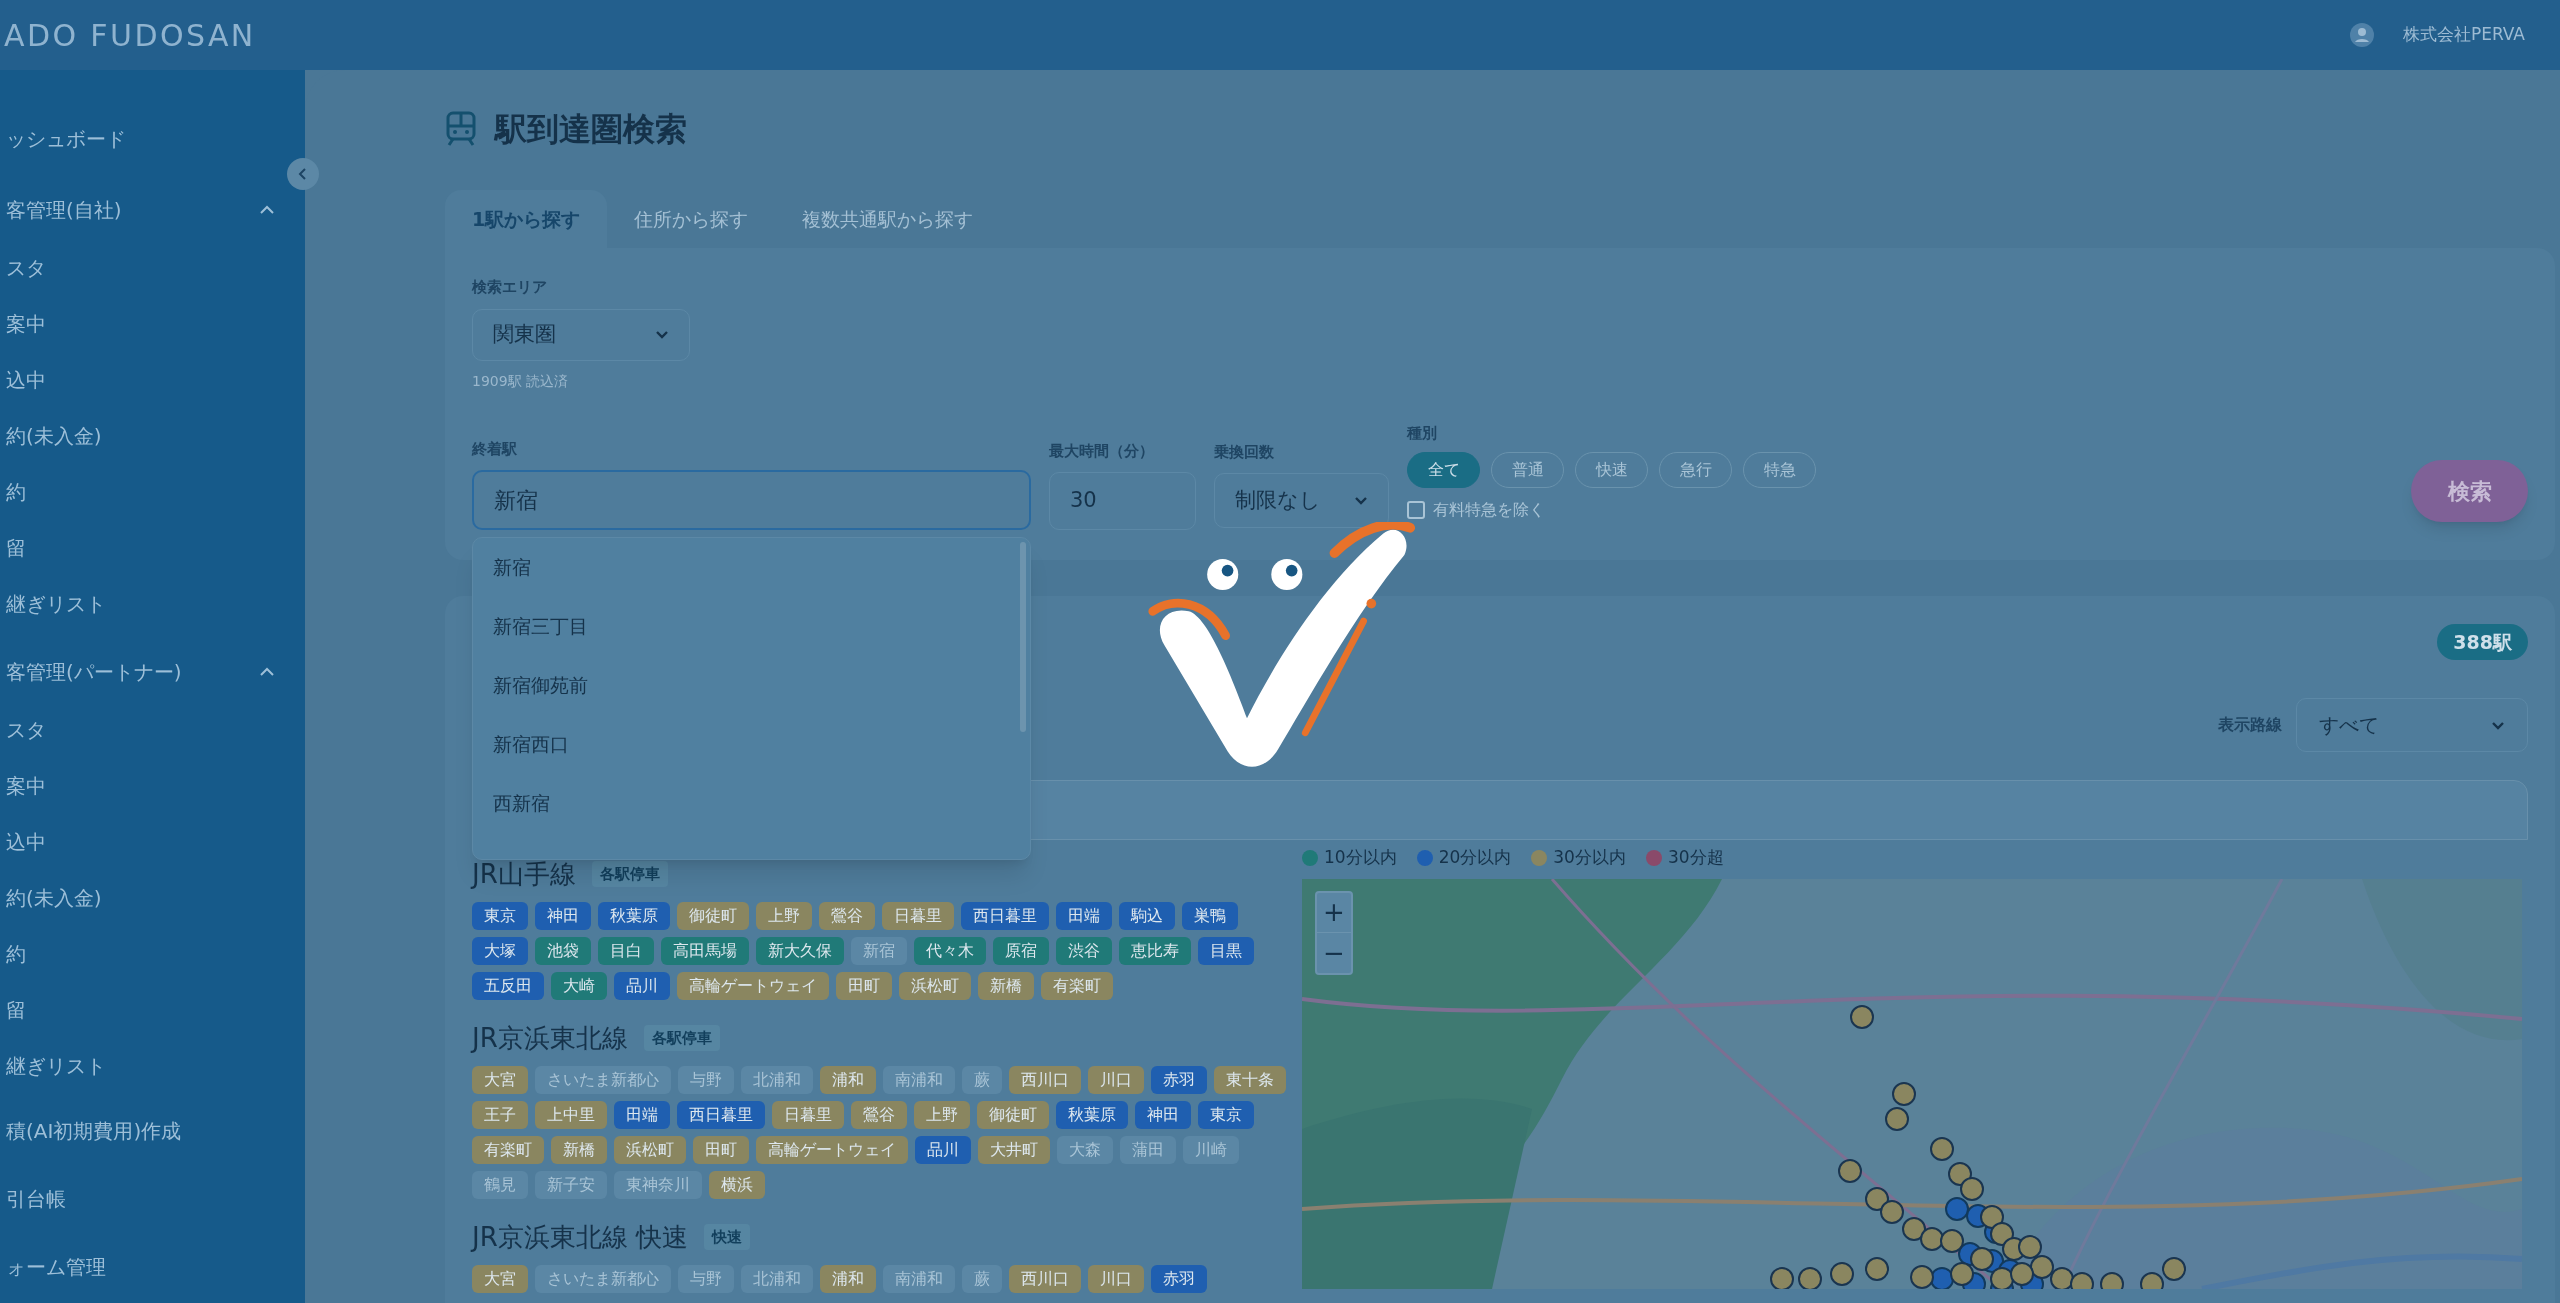  Describe the element at coordinates (1611, 470) in the screenshot. I see `type-chip: 快速` at that location.